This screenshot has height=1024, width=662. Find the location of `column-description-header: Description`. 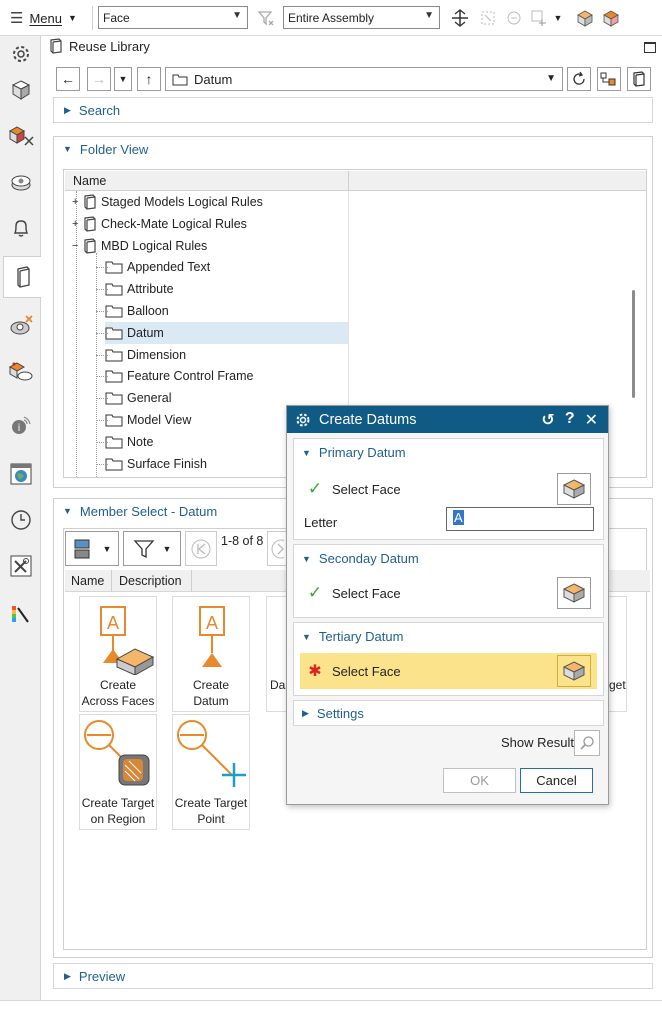

column-description-header: Description is located at coordinates (150, 581).